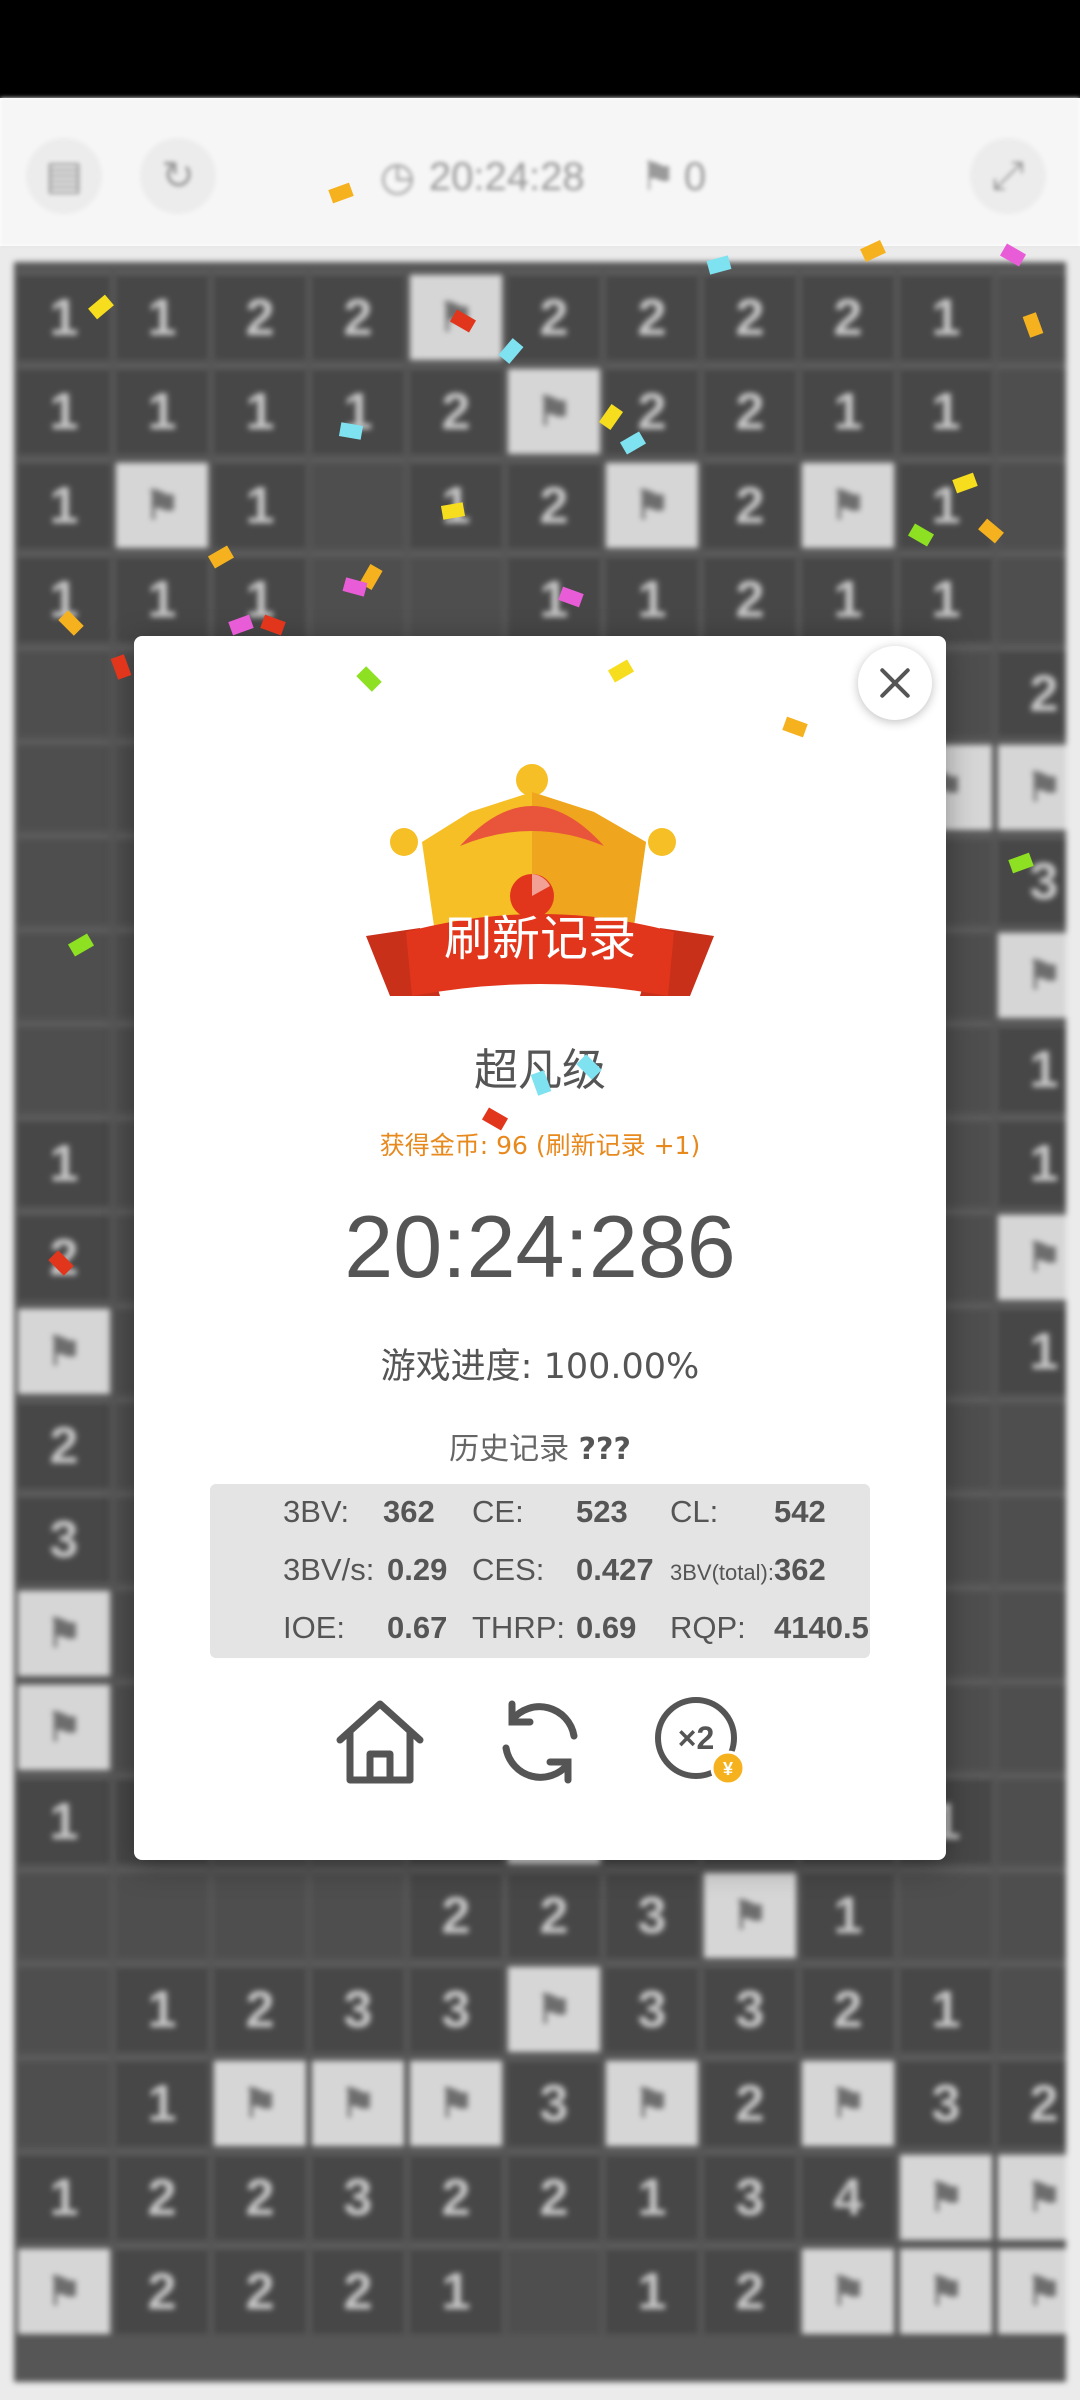 This screenshot has height=2400, width=1080. What do you see at coordinates (540, 1145) in the screenshot?
I see `coins-earned: 获得金币: 96 (刷新记录 +1)` at bounding box center [540, 1145].